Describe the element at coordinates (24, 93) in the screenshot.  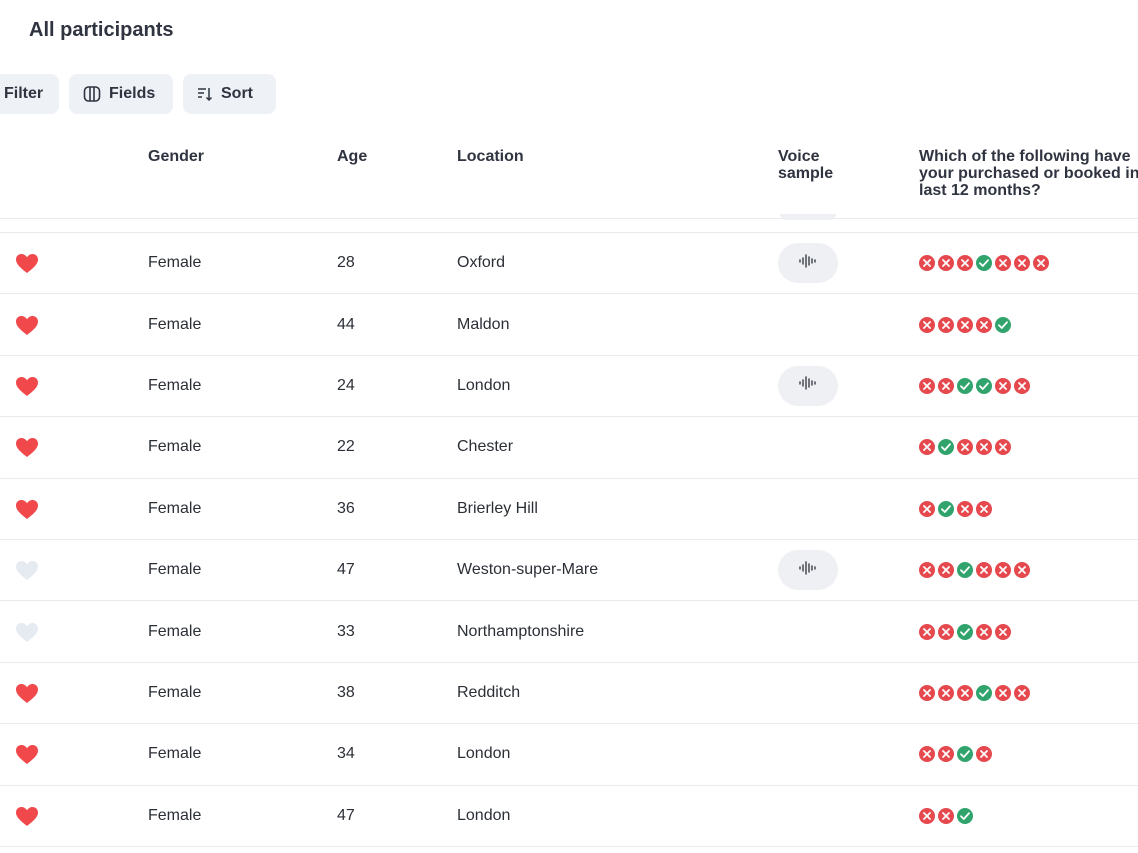
I see `filter-label: Filter` at that location.